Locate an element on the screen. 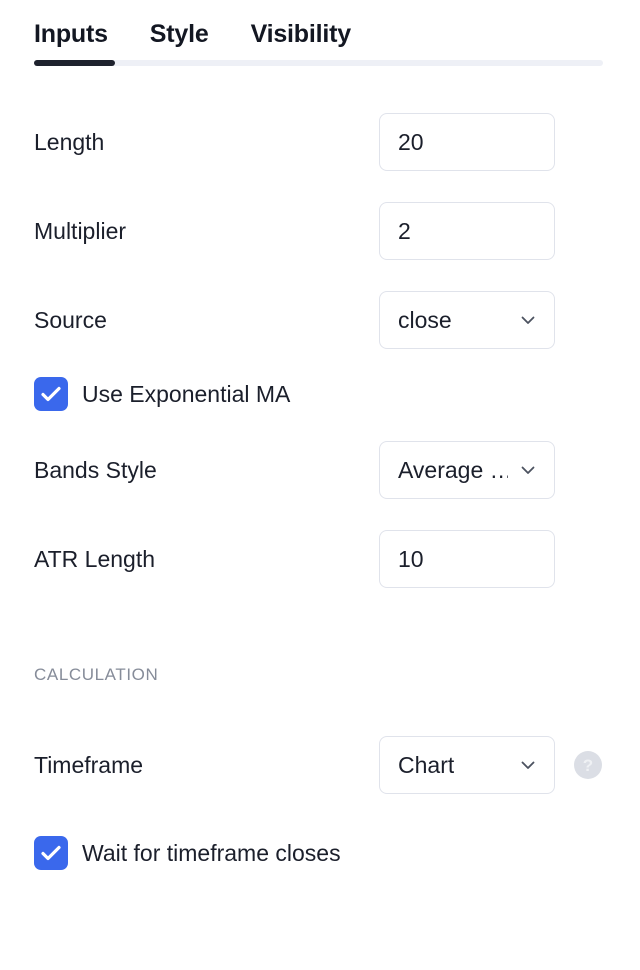  label-atr-length: ATR Length is located at coordinates (95, 559).